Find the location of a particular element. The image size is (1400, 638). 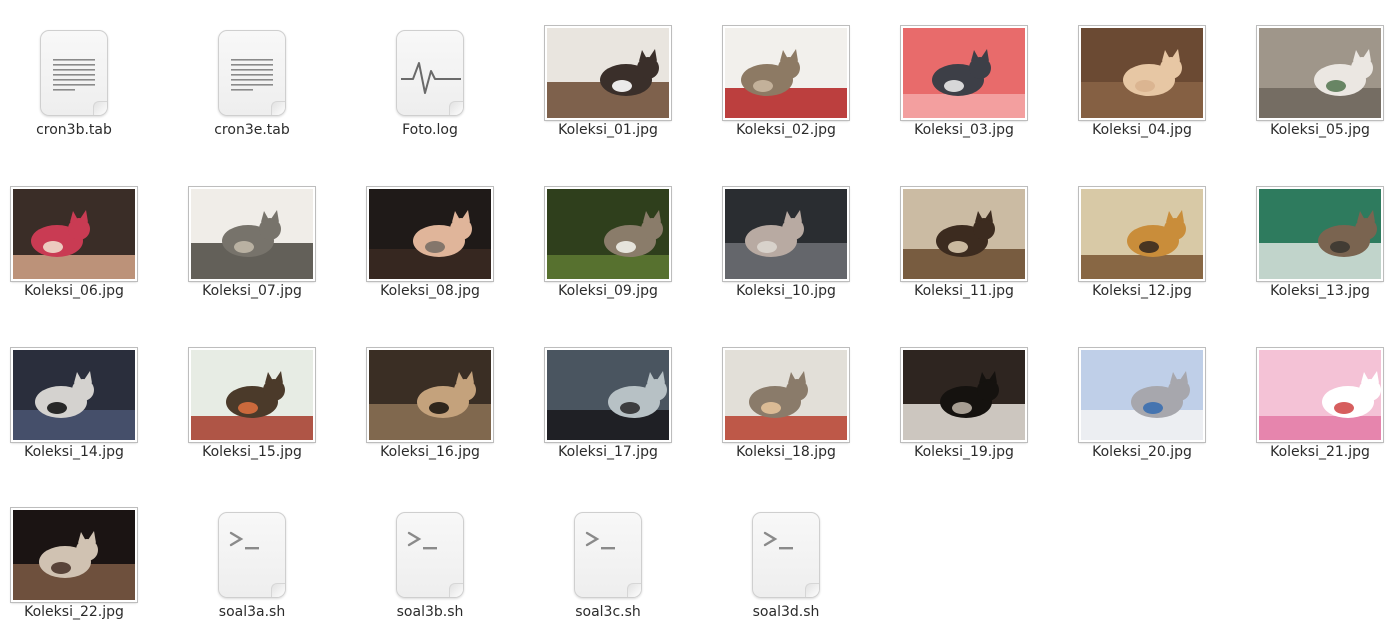

file-name-label: Koleksi_15.jpg is located at coordinates (252, 452).